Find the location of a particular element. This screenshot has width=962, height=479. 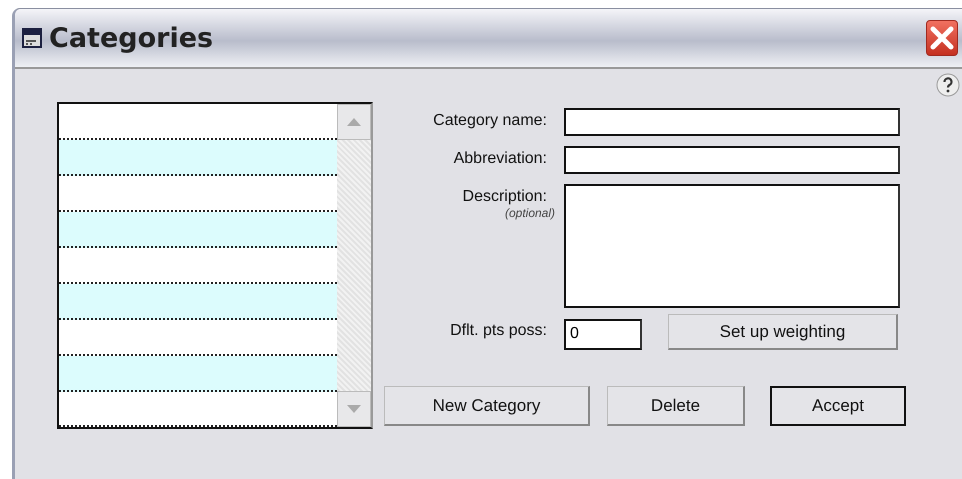

app-icon is located at coordinates (32, 38).